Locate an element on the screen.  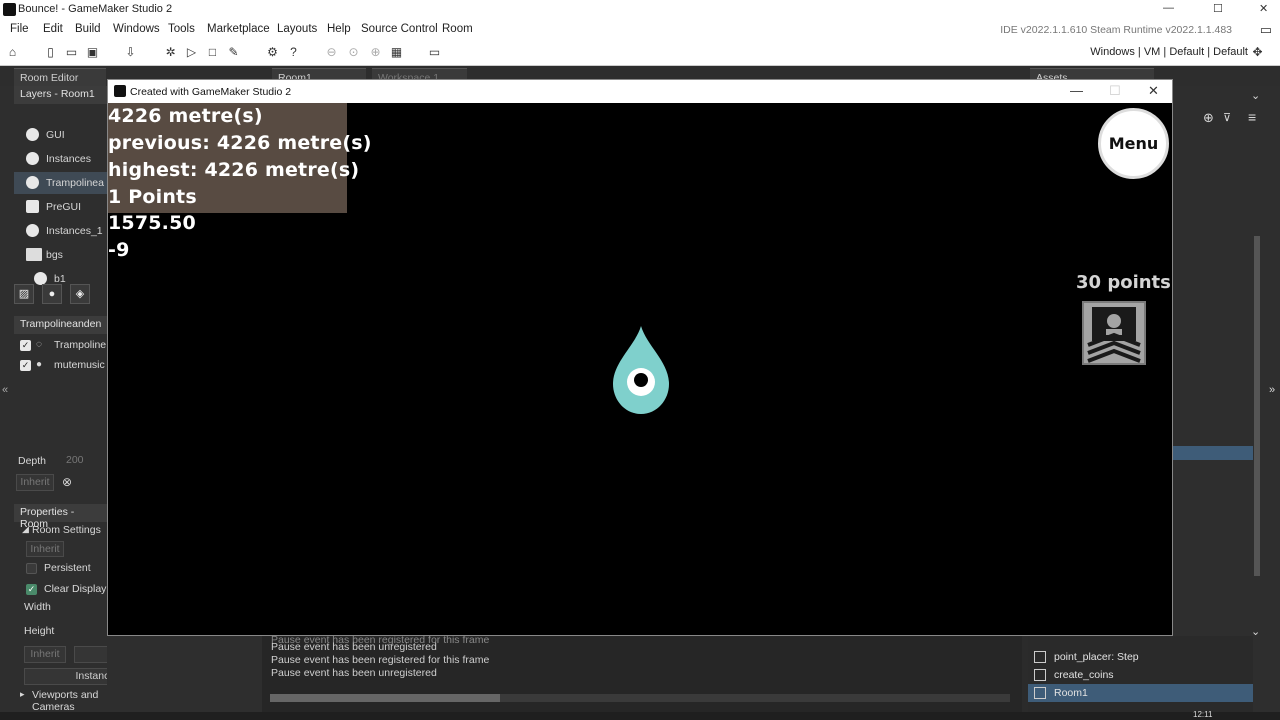
layer-instances-1: Instances_1 is located at coordinates (60, 231).